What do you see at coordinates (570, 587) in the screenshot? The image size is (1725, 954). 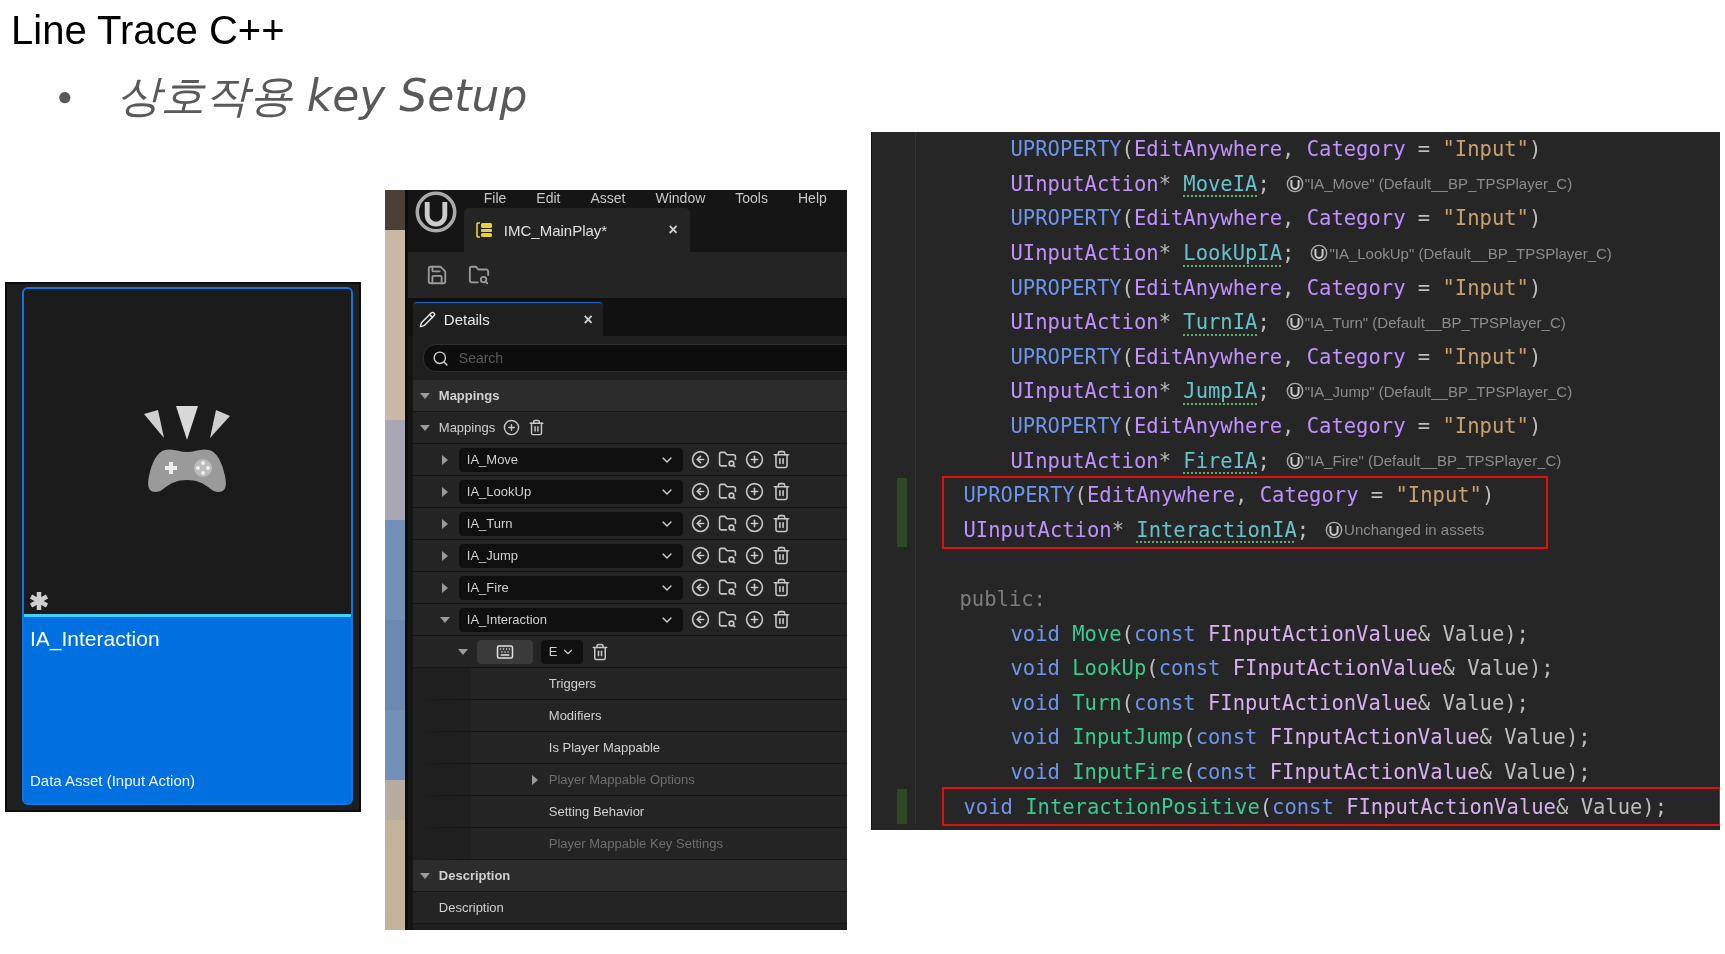 I see `action-dropdown: IA_Fire` at bounding box center [570, 587].